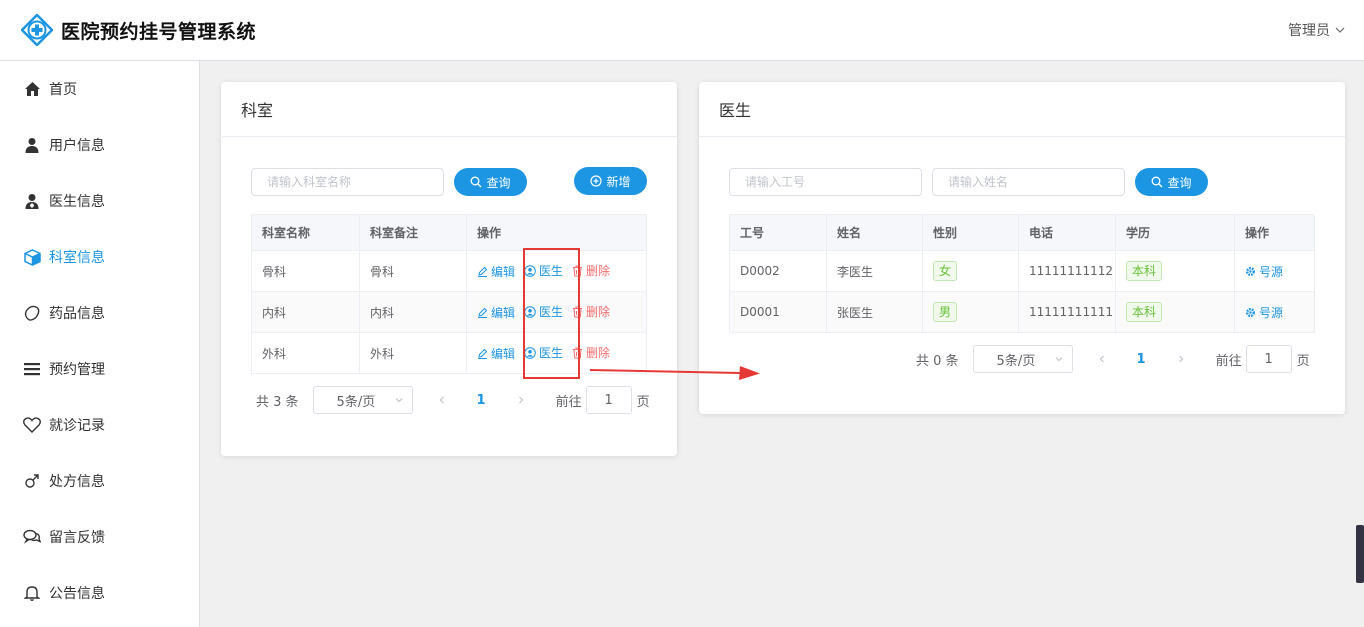  I want to click on sidebar-item-doctors: 医生信息, so click(99, 201).